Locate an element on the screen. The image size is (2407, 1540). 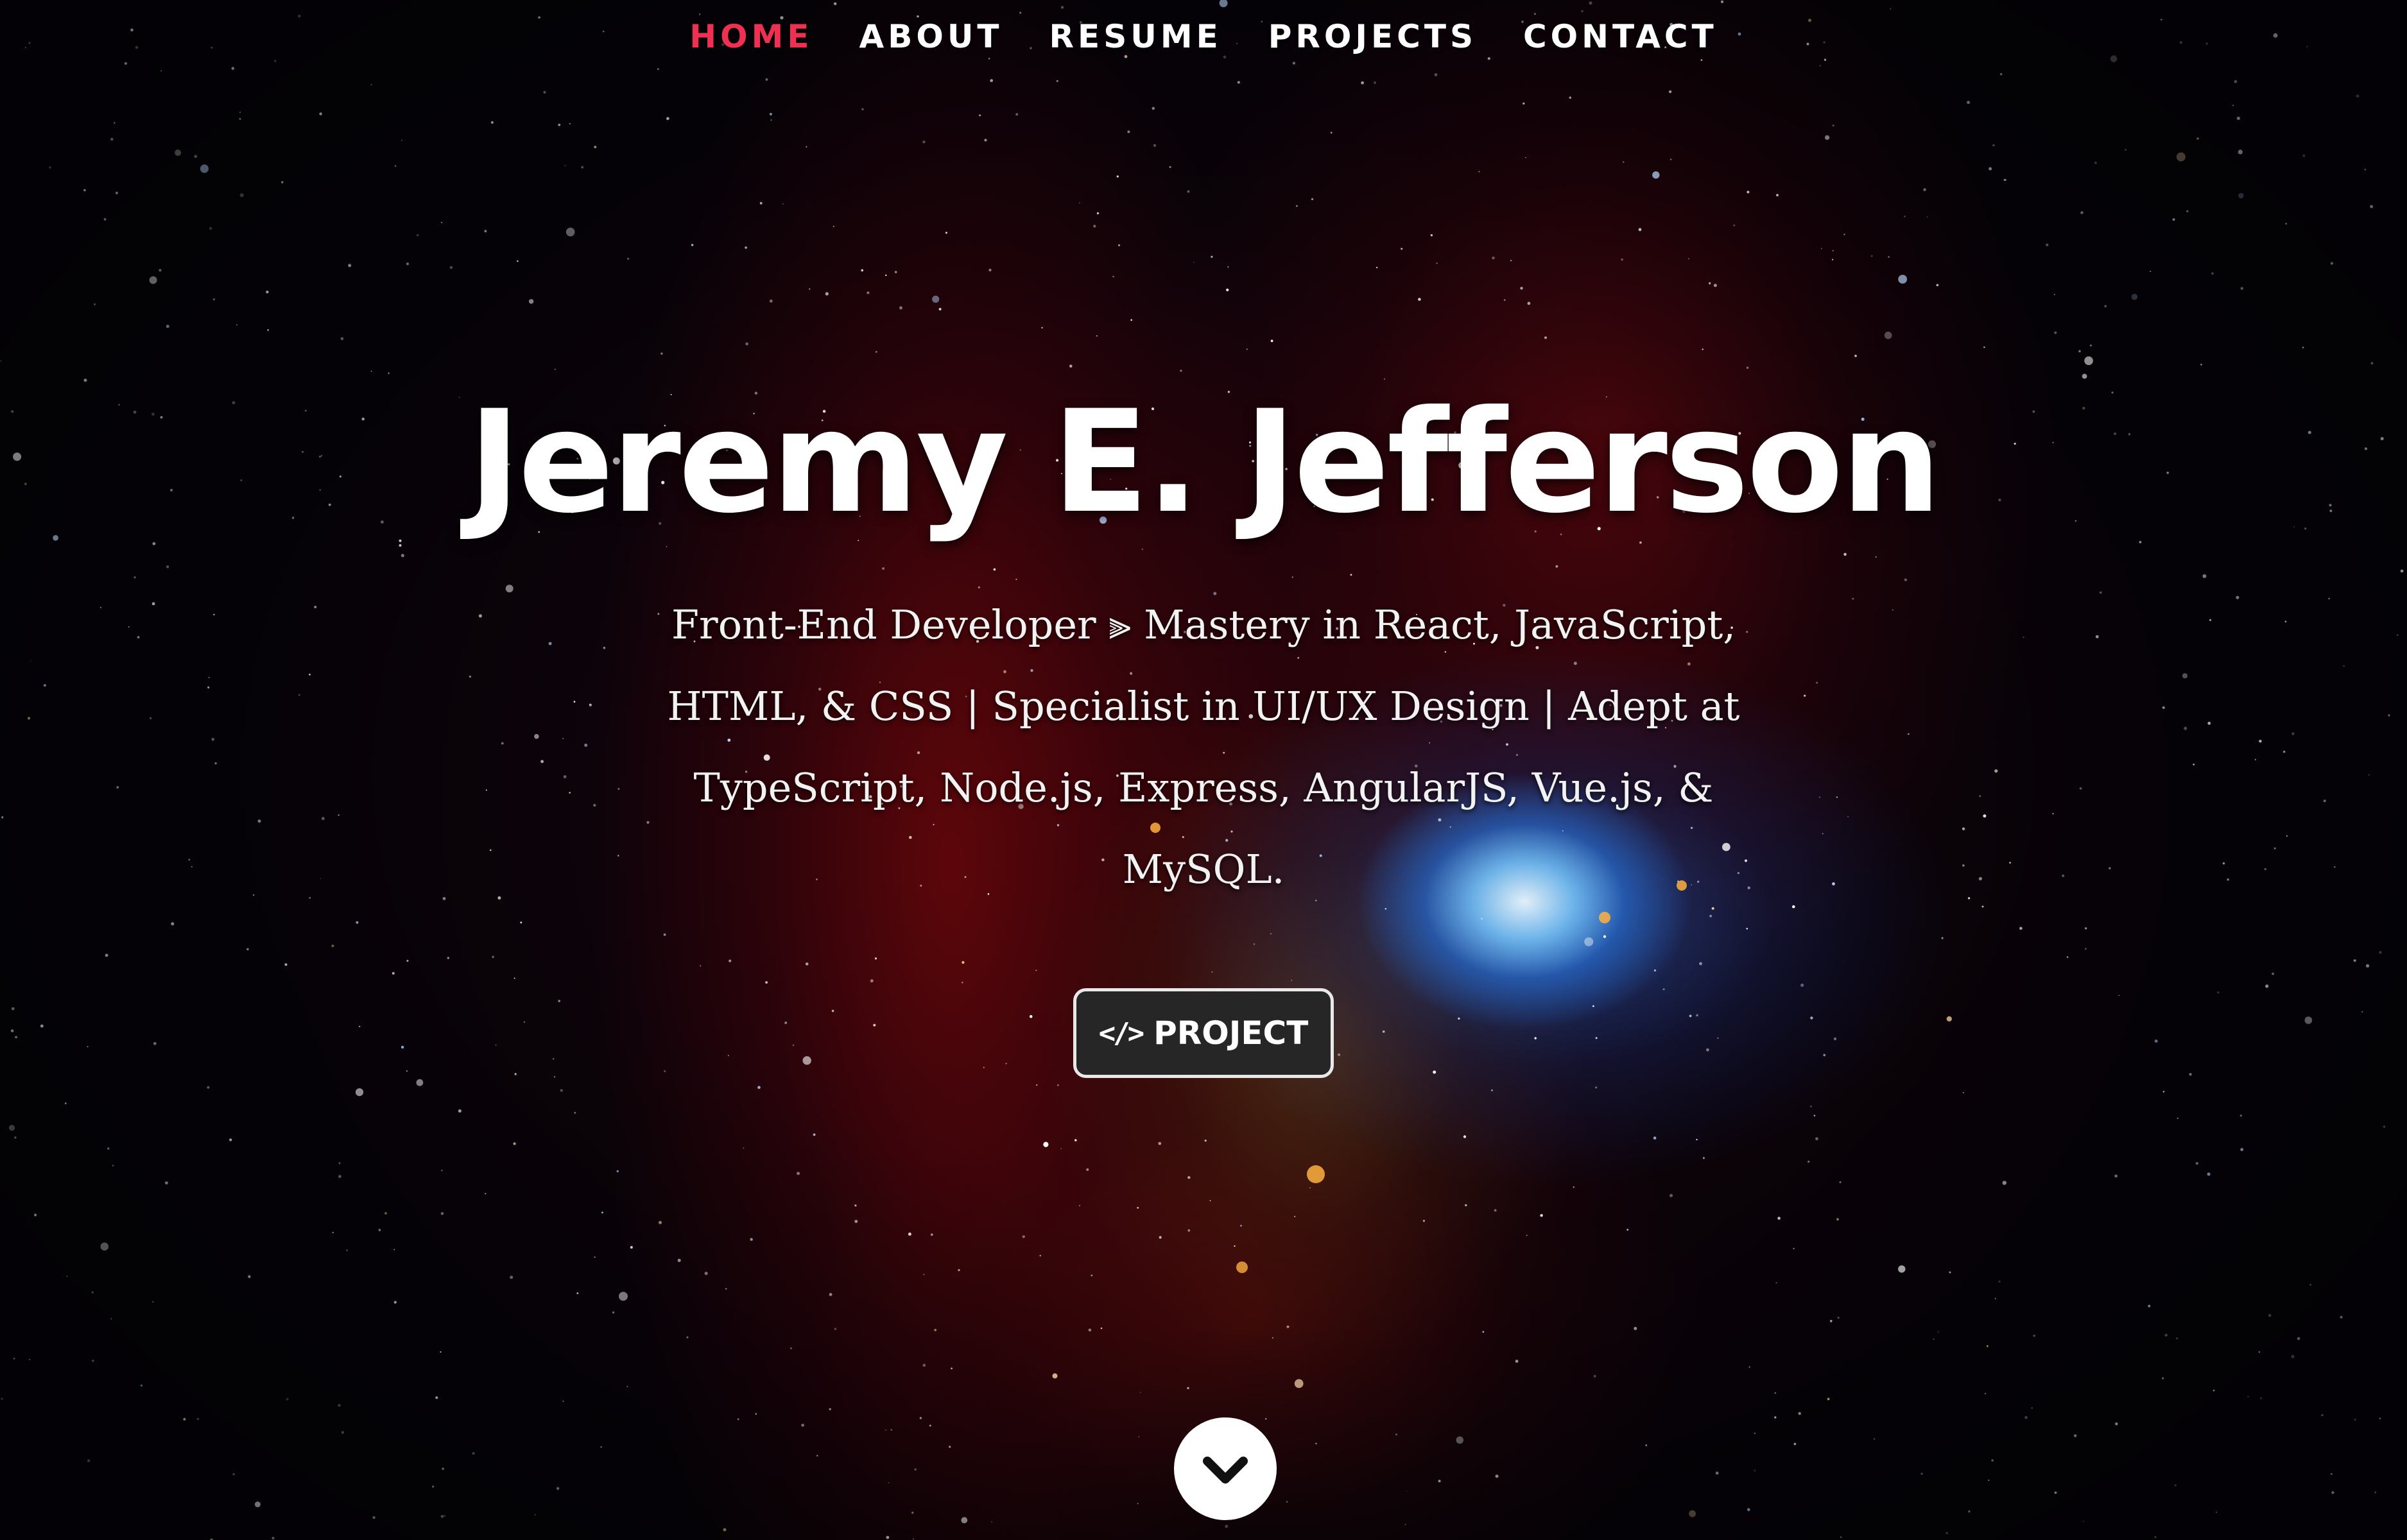
nav-item-contact: CONTACT is located at coordinates (1621, 36).